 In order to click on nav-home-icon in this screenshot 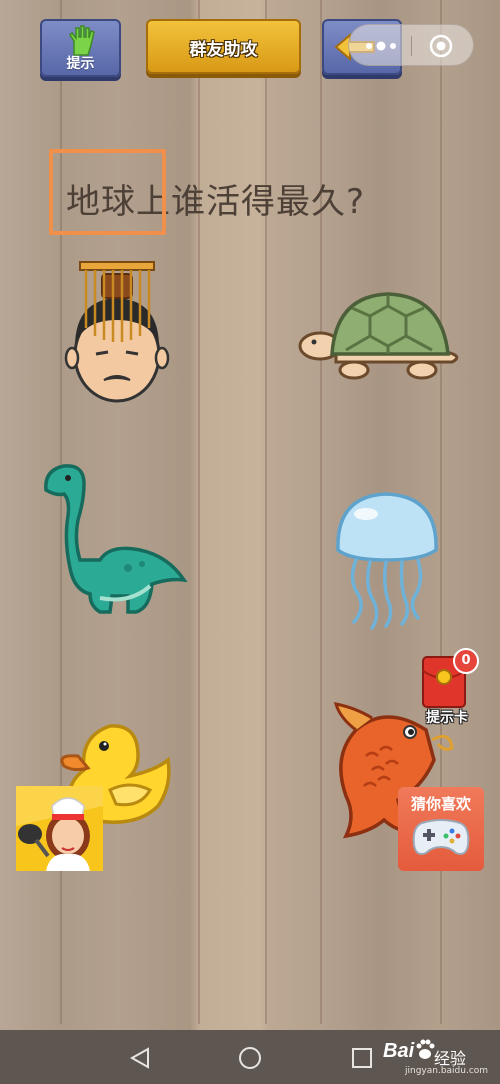, I will do `click(250, 1058)`.